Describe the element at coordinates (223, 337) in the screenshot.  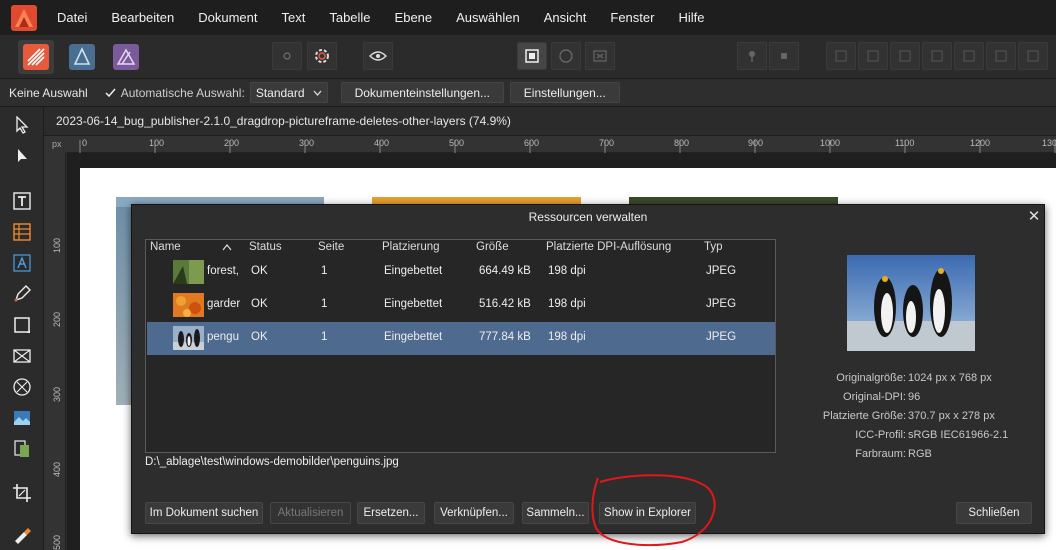
I see `cell-name: pengu` at that location.